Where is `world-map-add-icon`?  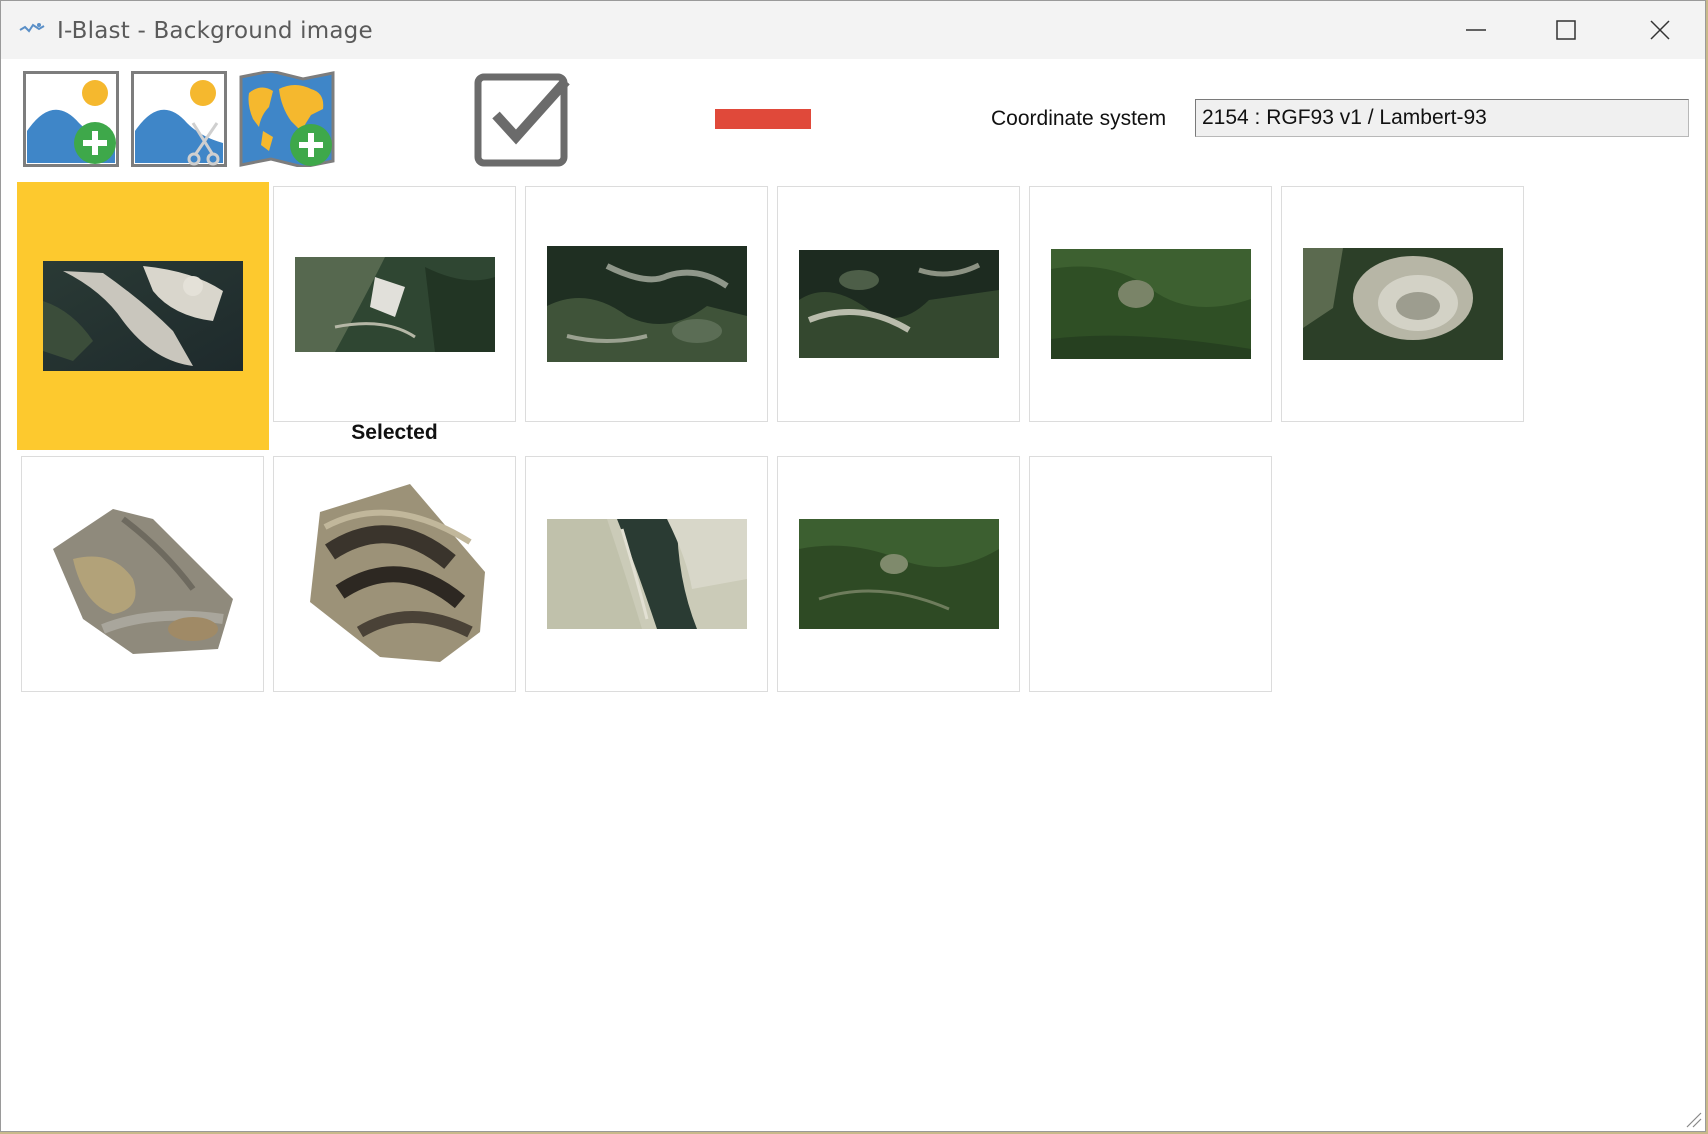 world-map-add-icon is located at coordinates (287, 119).